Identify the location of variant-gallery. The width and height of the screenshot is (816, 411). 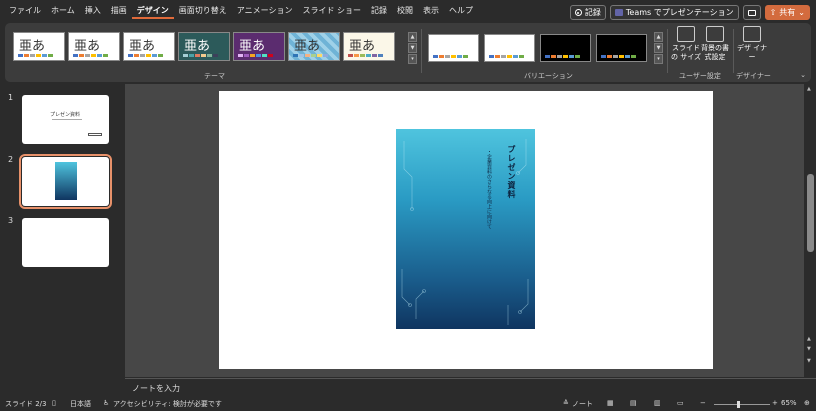
(537, 48).